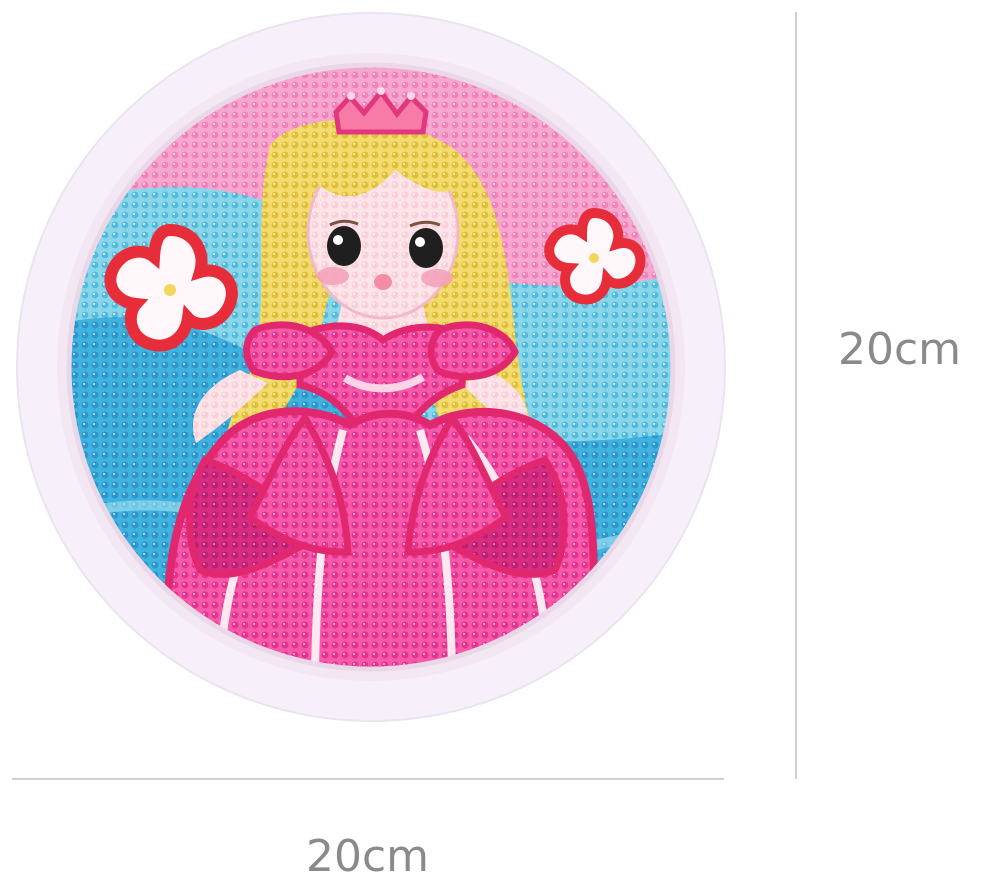 The image size is (983, 888). I want to click on width-label: 20cm, so click(368, 856).